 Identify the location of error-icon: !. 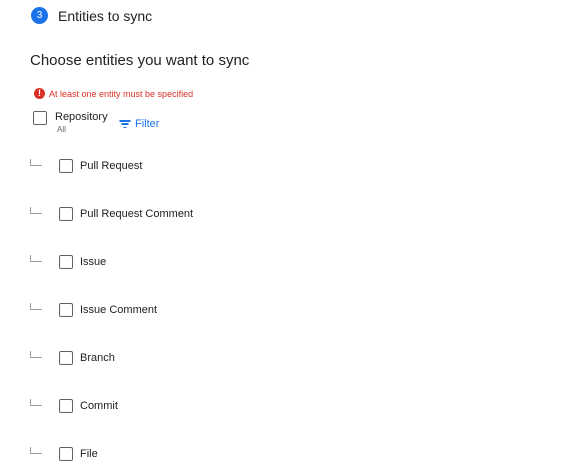
(39, 93).